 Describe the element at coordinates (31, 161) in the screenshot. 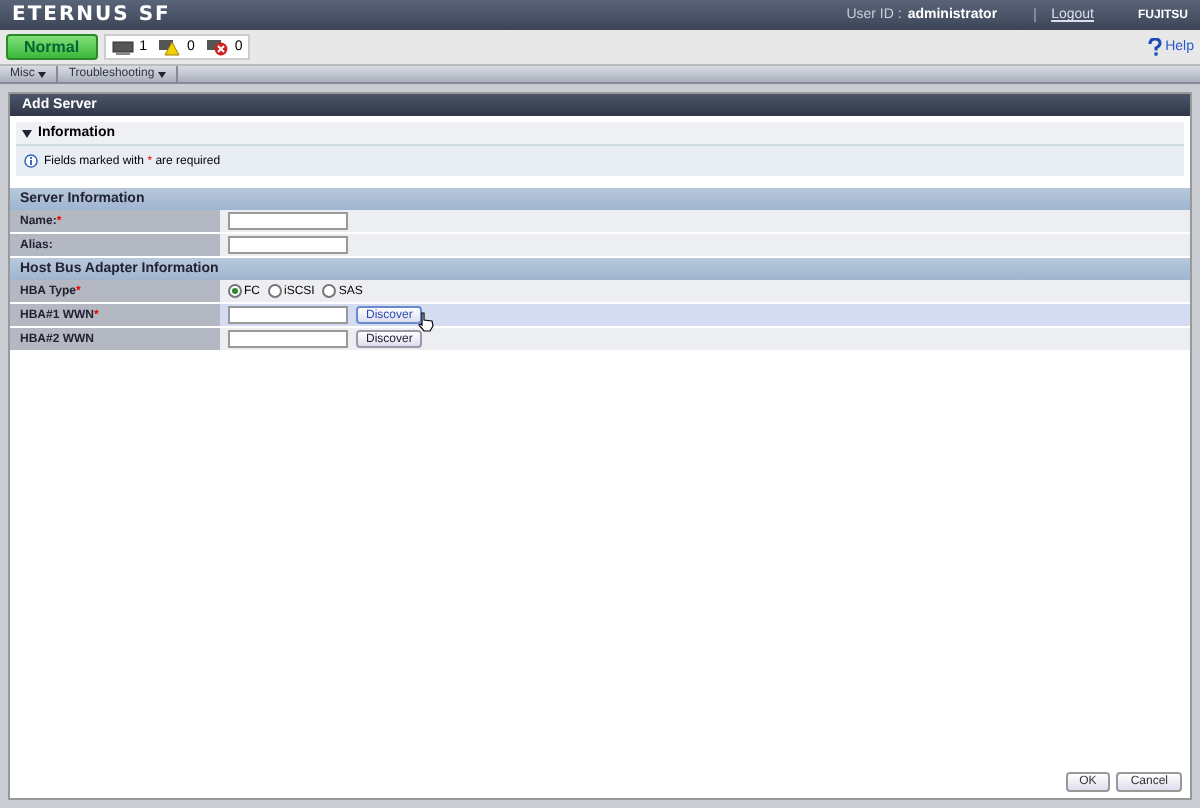

I see `info-icon` at that location.